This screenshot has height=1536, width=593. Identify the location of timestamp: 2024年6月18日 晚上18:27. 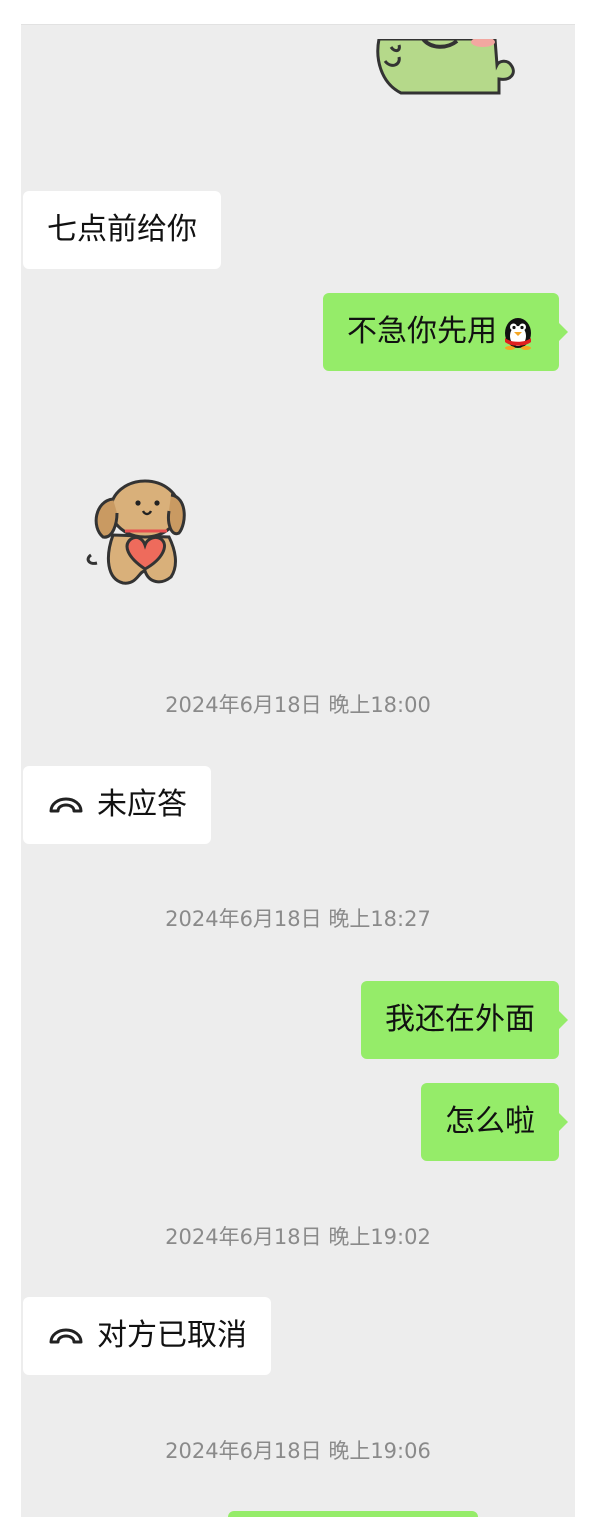
(298, 919).